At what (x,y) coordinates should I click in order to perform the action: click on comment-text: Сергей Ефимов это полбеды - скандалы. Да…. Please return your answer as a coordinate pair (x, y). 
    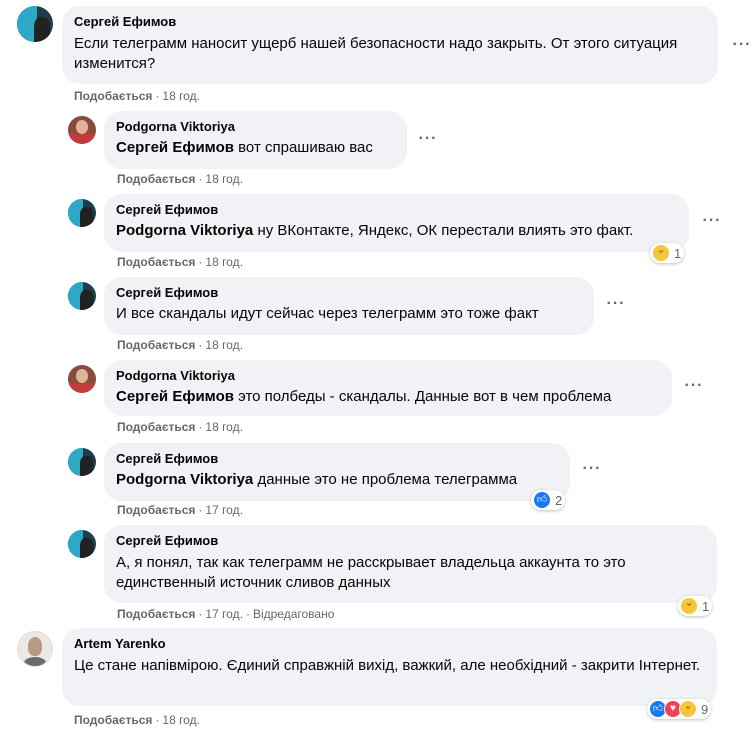
    Looking at the image, I should click on (364, 396).